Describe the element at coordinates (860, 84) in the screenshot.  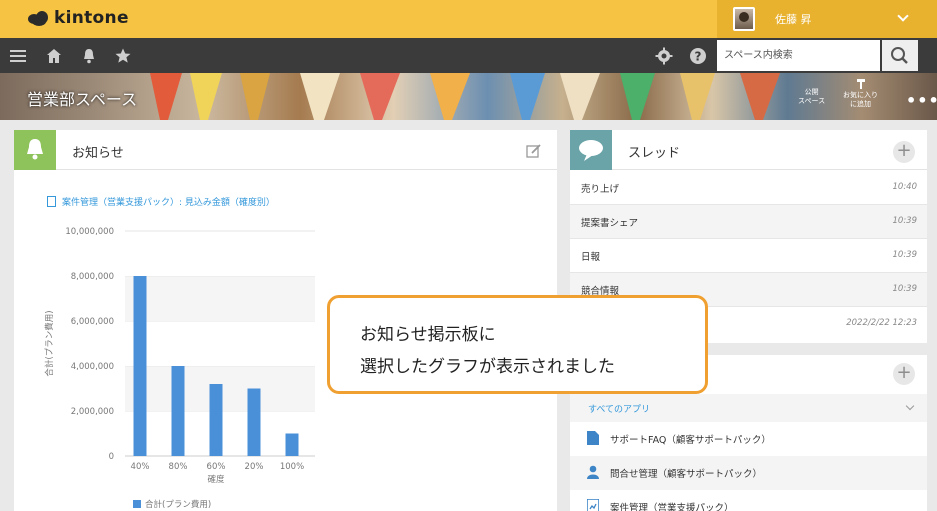
I see `pin-icon` at that location.